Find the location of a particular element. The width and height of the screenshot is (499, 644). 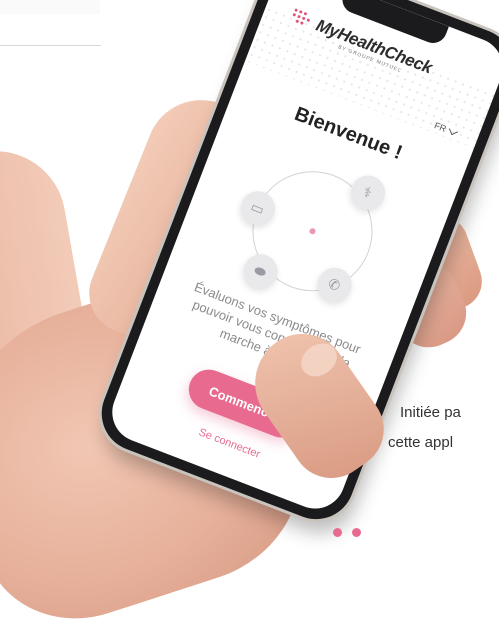

divider-line is located at coordinates (50, 45).